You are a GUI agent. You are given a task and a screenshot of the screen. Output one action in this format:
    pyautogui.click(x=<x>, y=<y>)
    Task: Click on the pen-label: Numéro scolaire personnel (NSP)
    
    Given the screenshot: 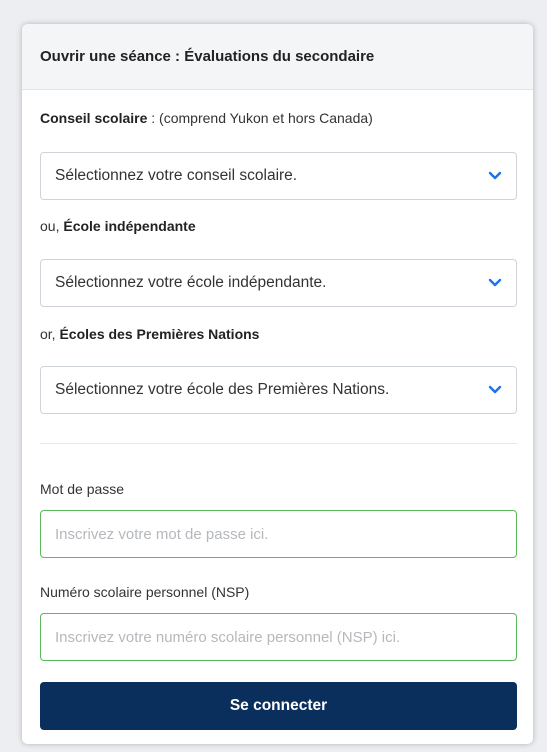 What is the action you would take?
    pyautogui.click(x=145, y=592)
    